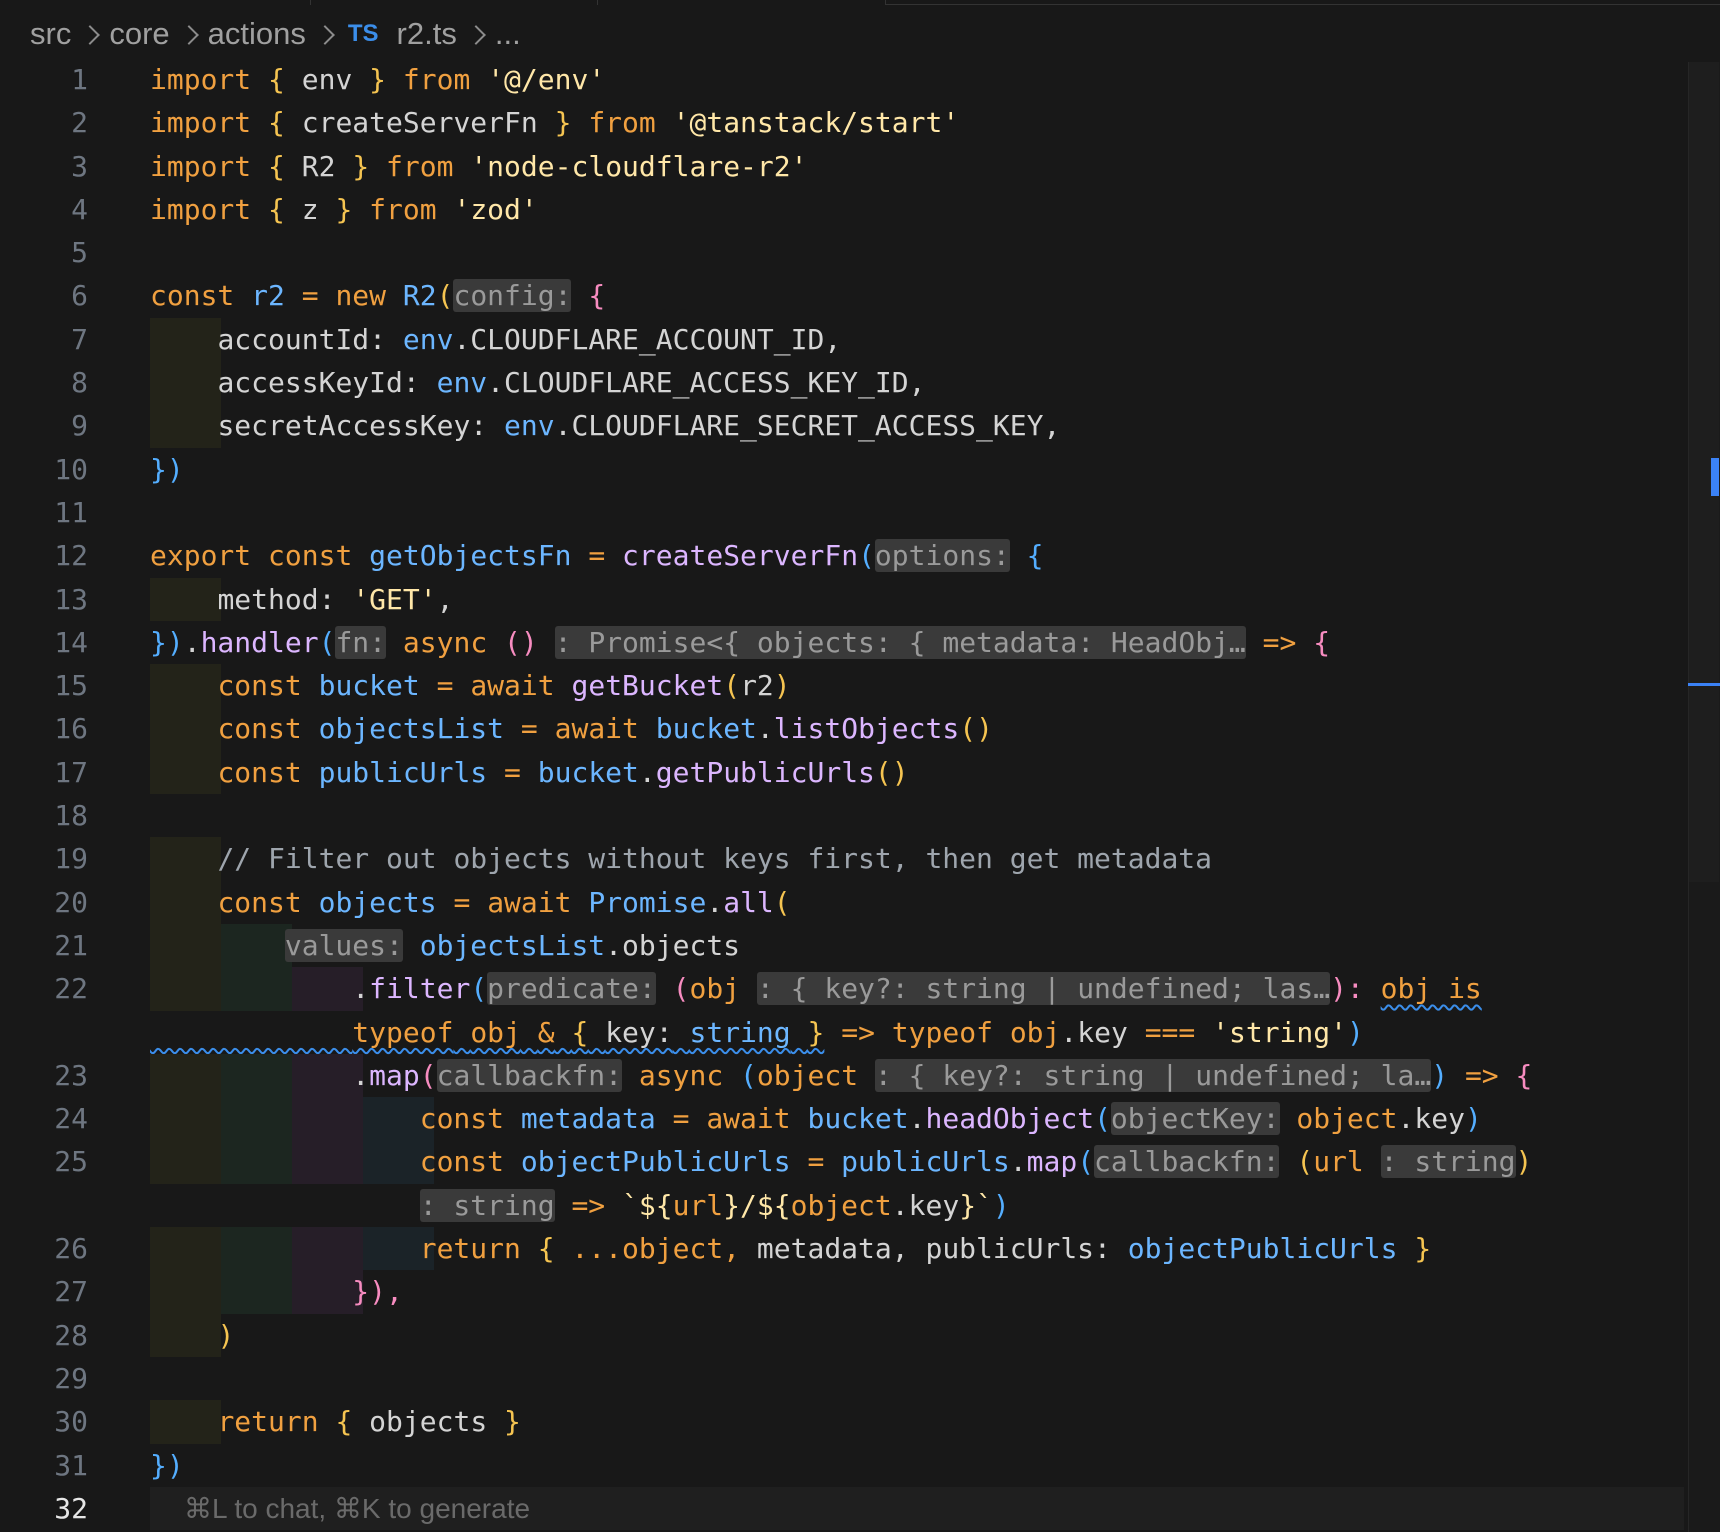 The height and width of the screenshot is (1532, 1720). What do you see at coordinates (860, 945) in the screenshot?
I see `code-line: 21 values: objectsList.objects` at bounding box center [860, 945].